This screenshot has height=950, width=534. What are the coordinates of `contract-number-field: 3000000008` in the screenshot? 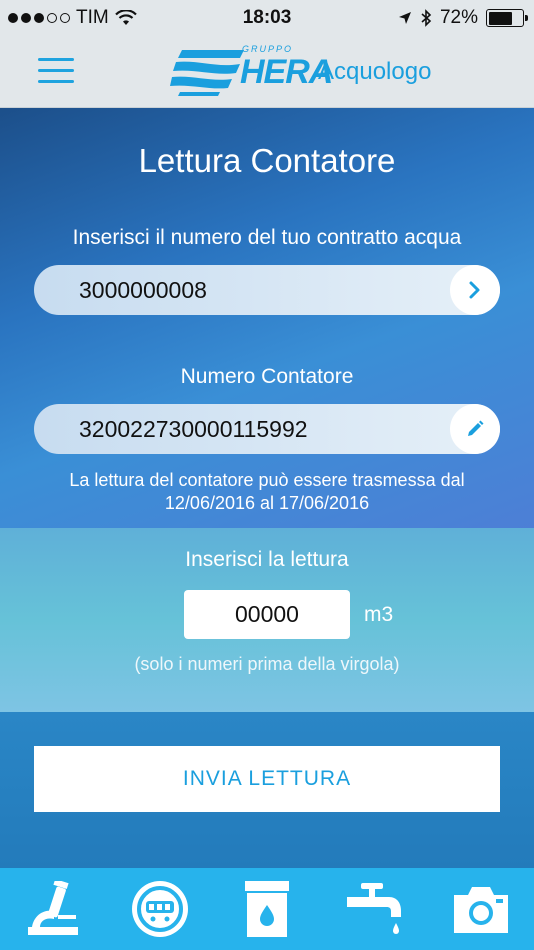 It's located at (267, 290).